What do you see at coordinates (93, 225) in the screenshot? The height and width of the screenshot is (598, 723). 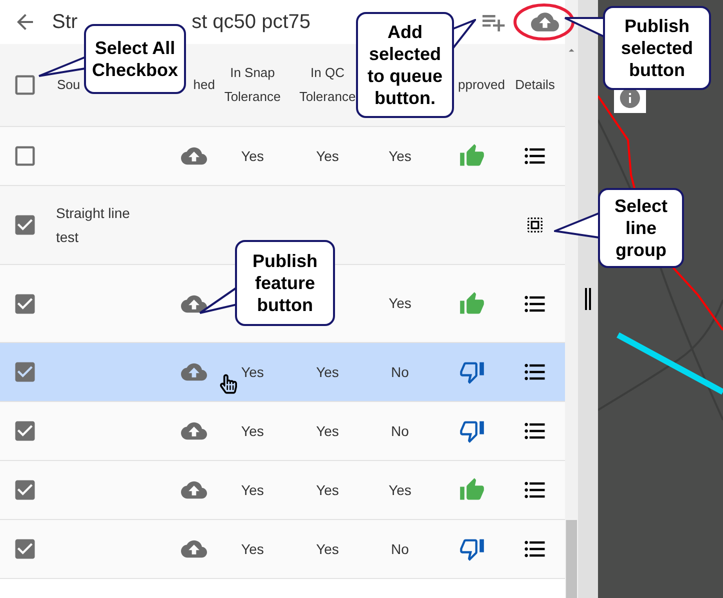 I see `group-label: Straight line test` at bounding box center [93, 225].